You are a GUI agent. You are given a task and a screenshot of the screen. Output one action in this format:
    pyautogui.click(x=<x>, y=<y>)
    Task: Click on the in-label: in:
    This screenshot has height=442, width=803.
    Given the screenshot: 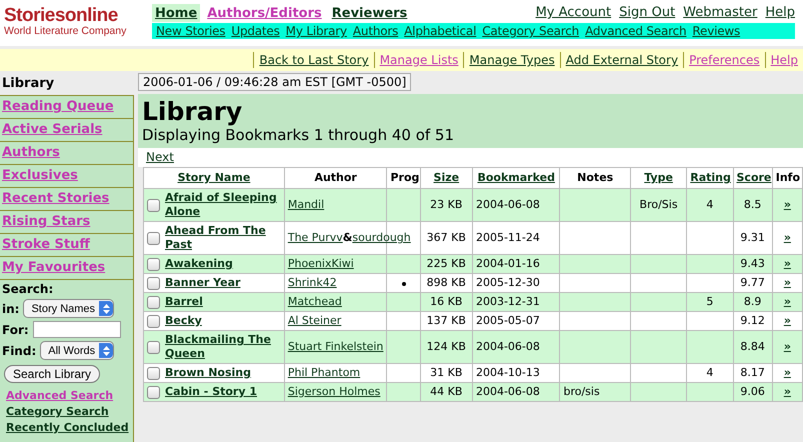 What is the action you would take?
    pyautogui.click(x=11, y=309)
    